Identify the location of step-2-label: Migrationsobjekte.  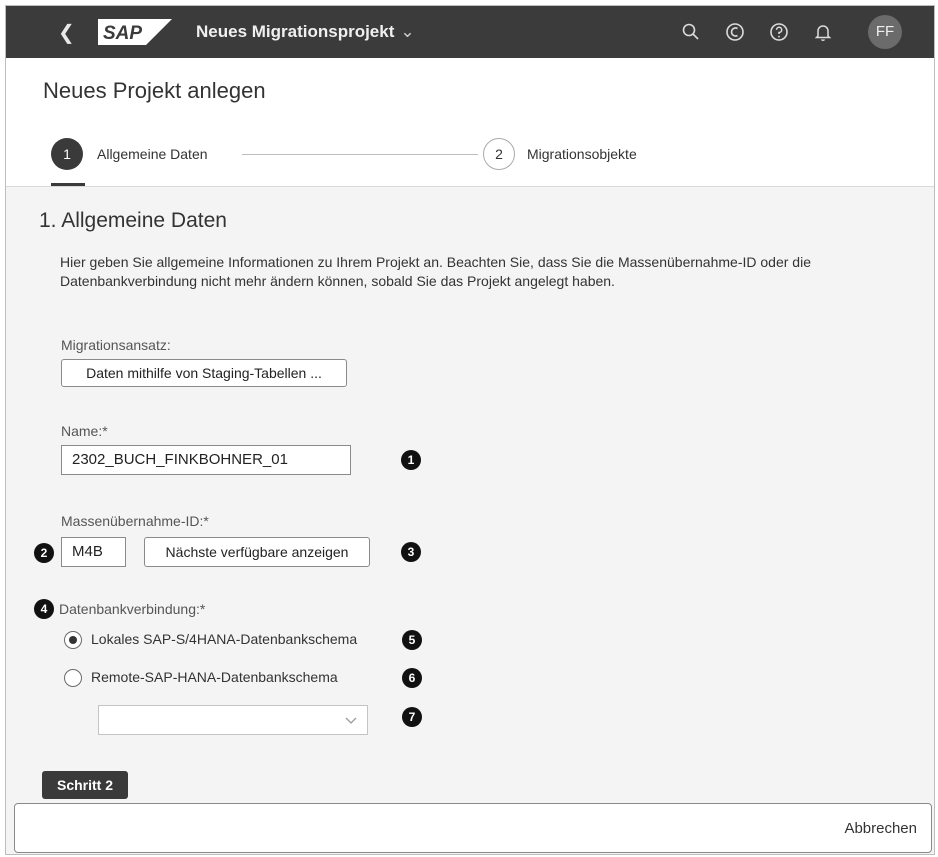
(582, 154).